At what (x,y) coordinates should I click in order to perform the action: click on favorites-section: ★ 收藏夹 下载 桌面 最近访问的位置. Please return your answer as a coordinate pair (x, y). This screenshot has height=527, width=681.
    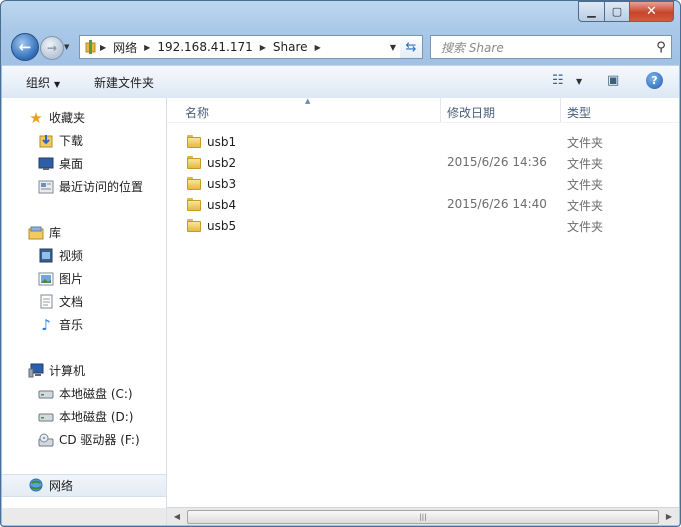
    Looking at the image, I should click on (84, 152).